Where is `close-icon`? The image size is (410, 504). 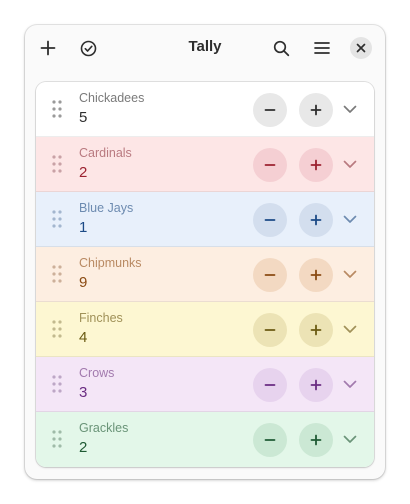
close-icon is located at coordinates (361, 48).